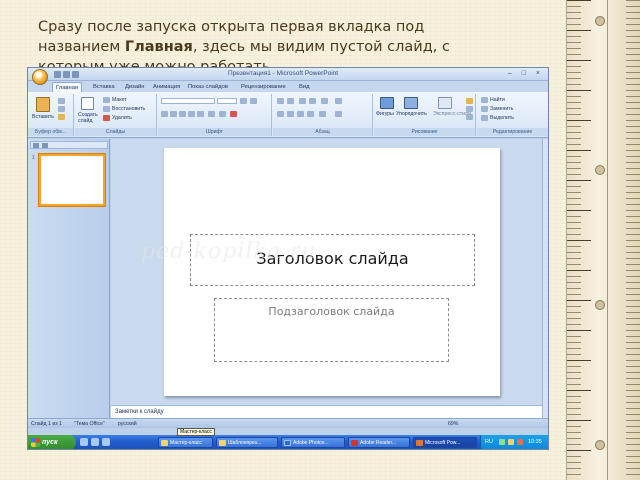 The width and height of the screenshot is (640, 480). What do you see at coordinates (211, 114) in the screenshot?
I see `spacing-icon` at bounding box center [211, 114].